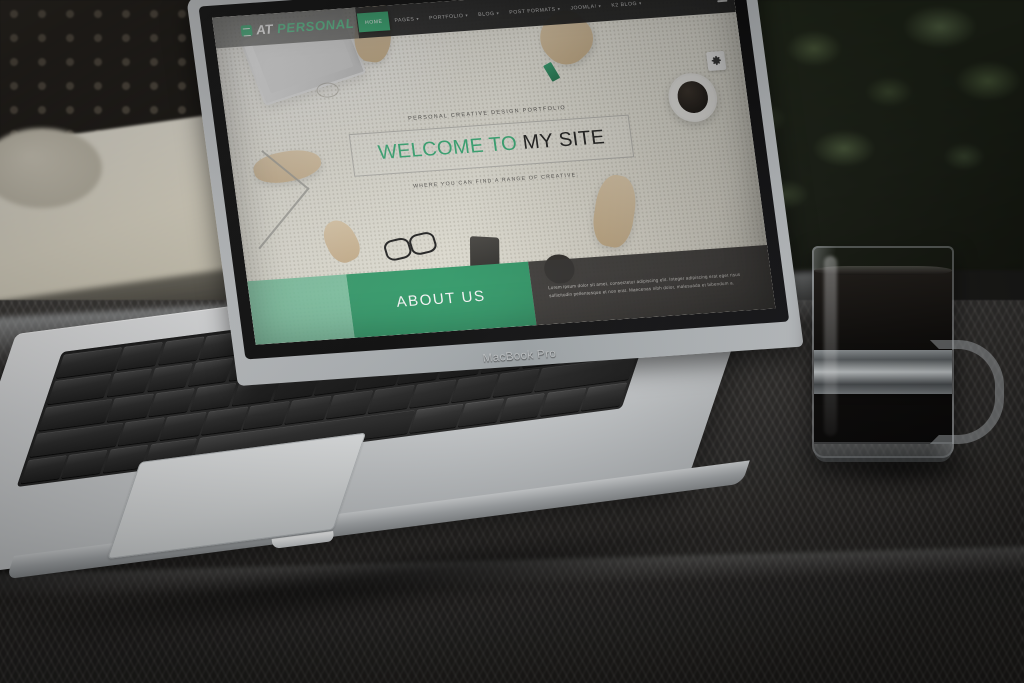  What do you see at coordinates (265, 29) in the screenshot?
I see `logo-word-at: AT` at bounding box center [265, 29].